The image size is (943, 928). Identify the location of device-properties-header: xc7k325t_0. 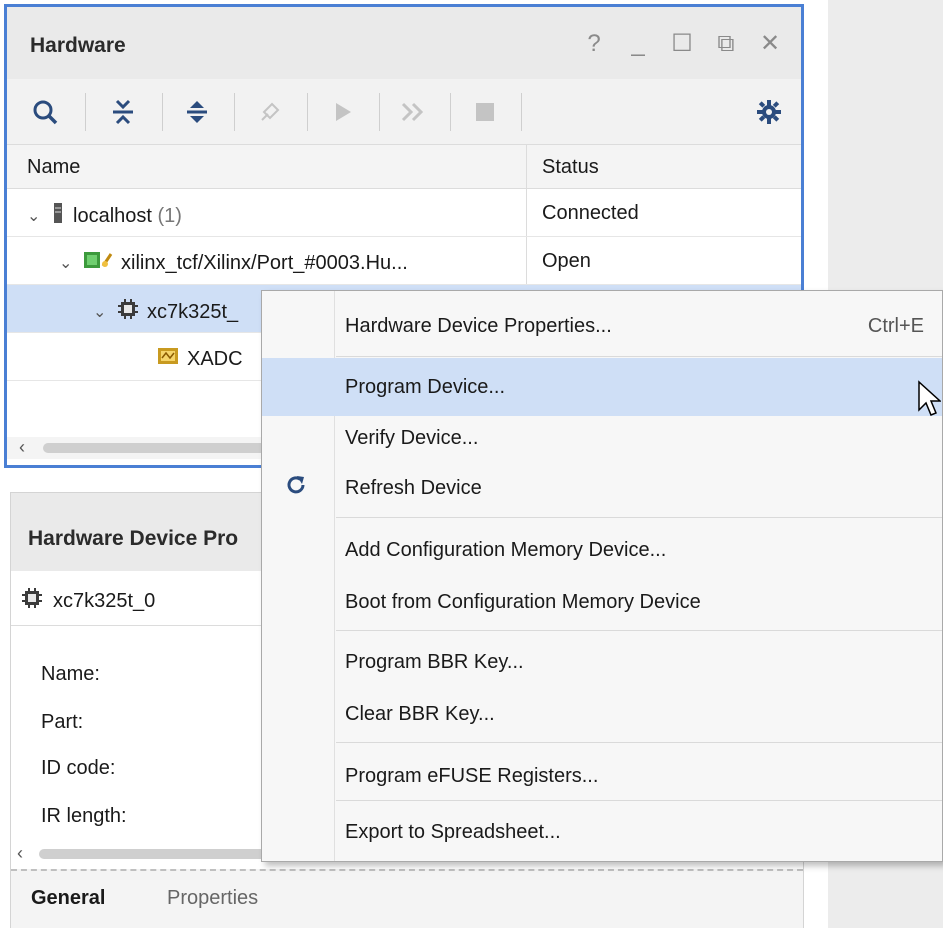
(88, 601).